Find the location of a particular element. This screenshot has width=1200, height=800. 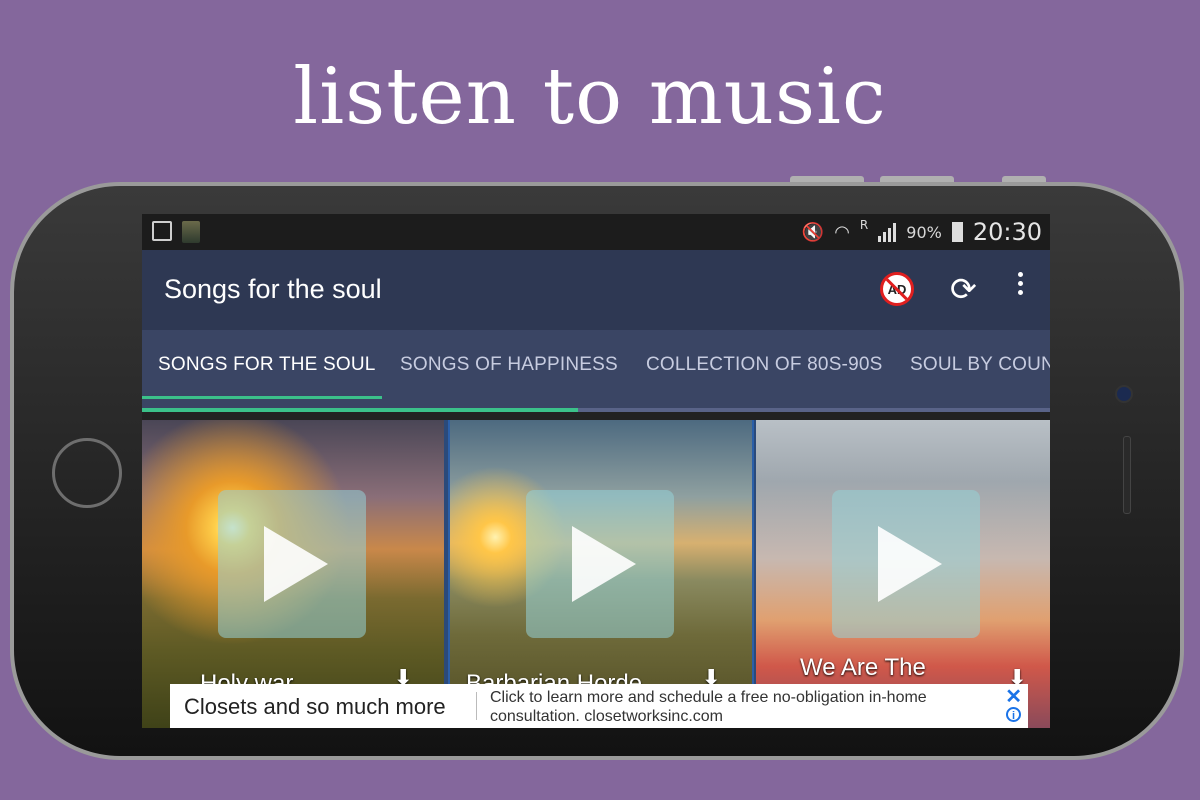

playback-progress-fill is located at coordinates (360, 410).